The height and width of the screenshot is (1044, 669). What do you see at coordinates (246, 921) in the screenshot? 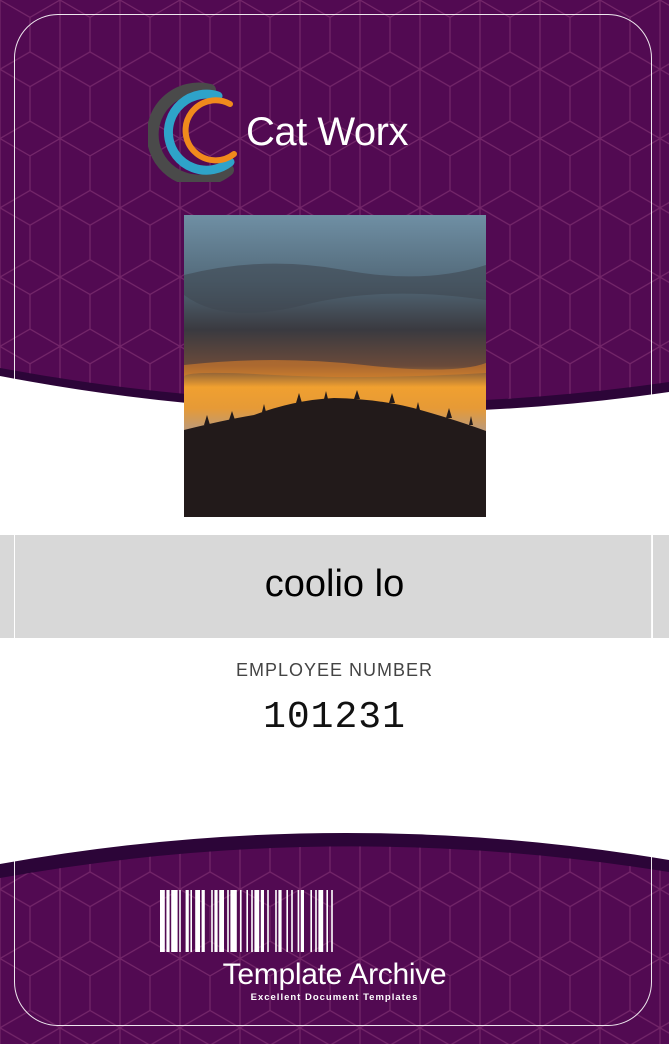
I see `barcode-icon` at bounding box center [246, 921].